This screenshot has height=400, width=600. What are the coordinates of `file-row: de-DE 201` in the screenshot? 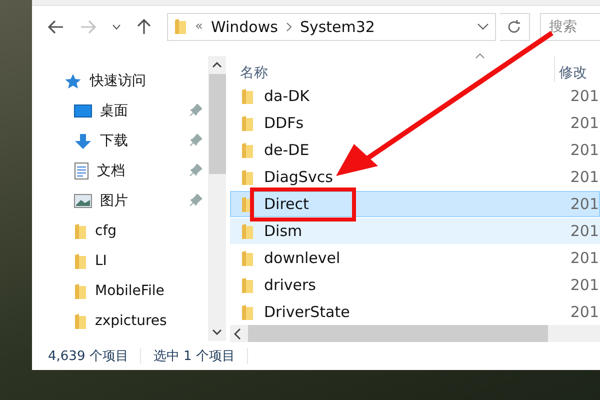 It's located at (415, 150).